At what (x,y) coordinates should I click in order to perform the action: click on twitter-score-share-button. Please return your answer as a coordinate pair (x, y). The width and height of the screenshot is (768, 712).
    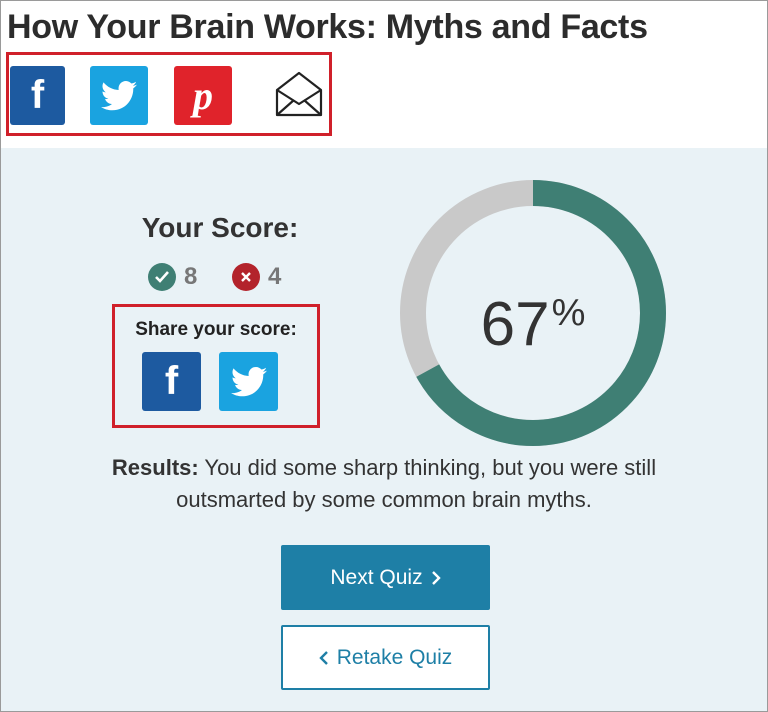
    Looking at the image, I should click on (248, 381).